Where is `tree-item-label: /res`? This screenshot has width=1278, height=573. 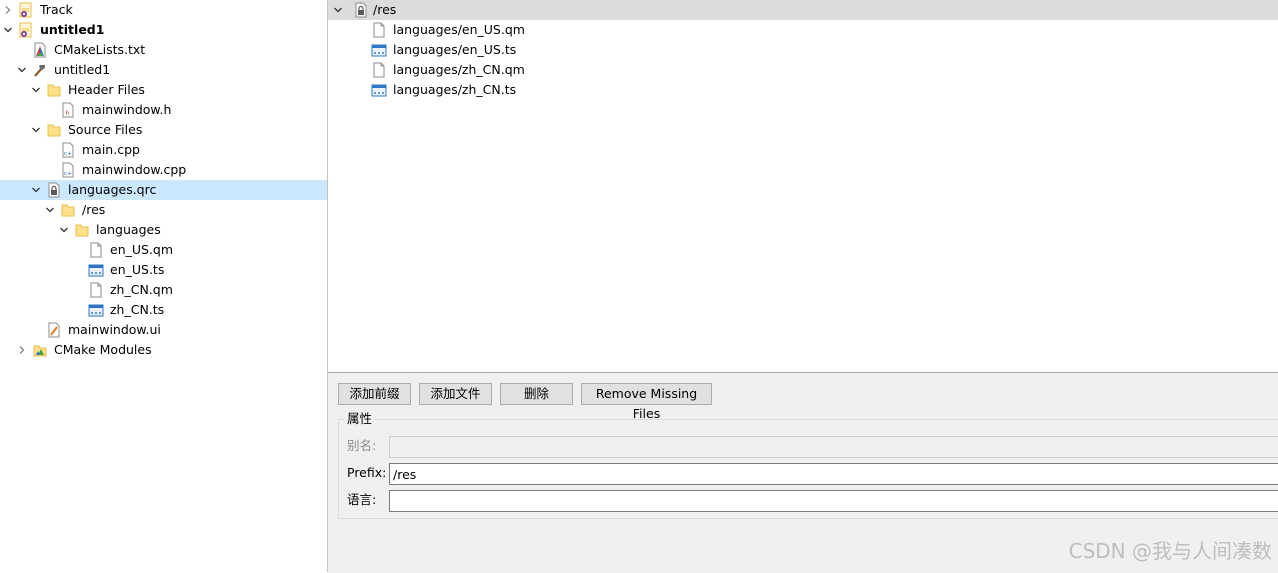
tree-item-label: /res is located at coordinates (94, 209).